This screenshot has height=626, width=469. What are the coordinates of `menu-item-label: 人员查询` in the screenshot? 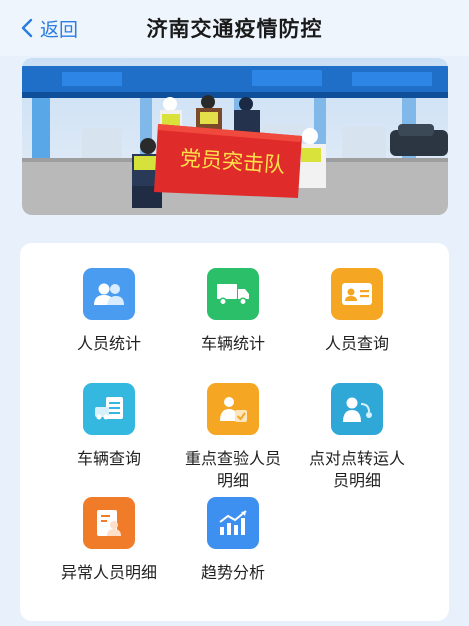 It's located at (356, 343).